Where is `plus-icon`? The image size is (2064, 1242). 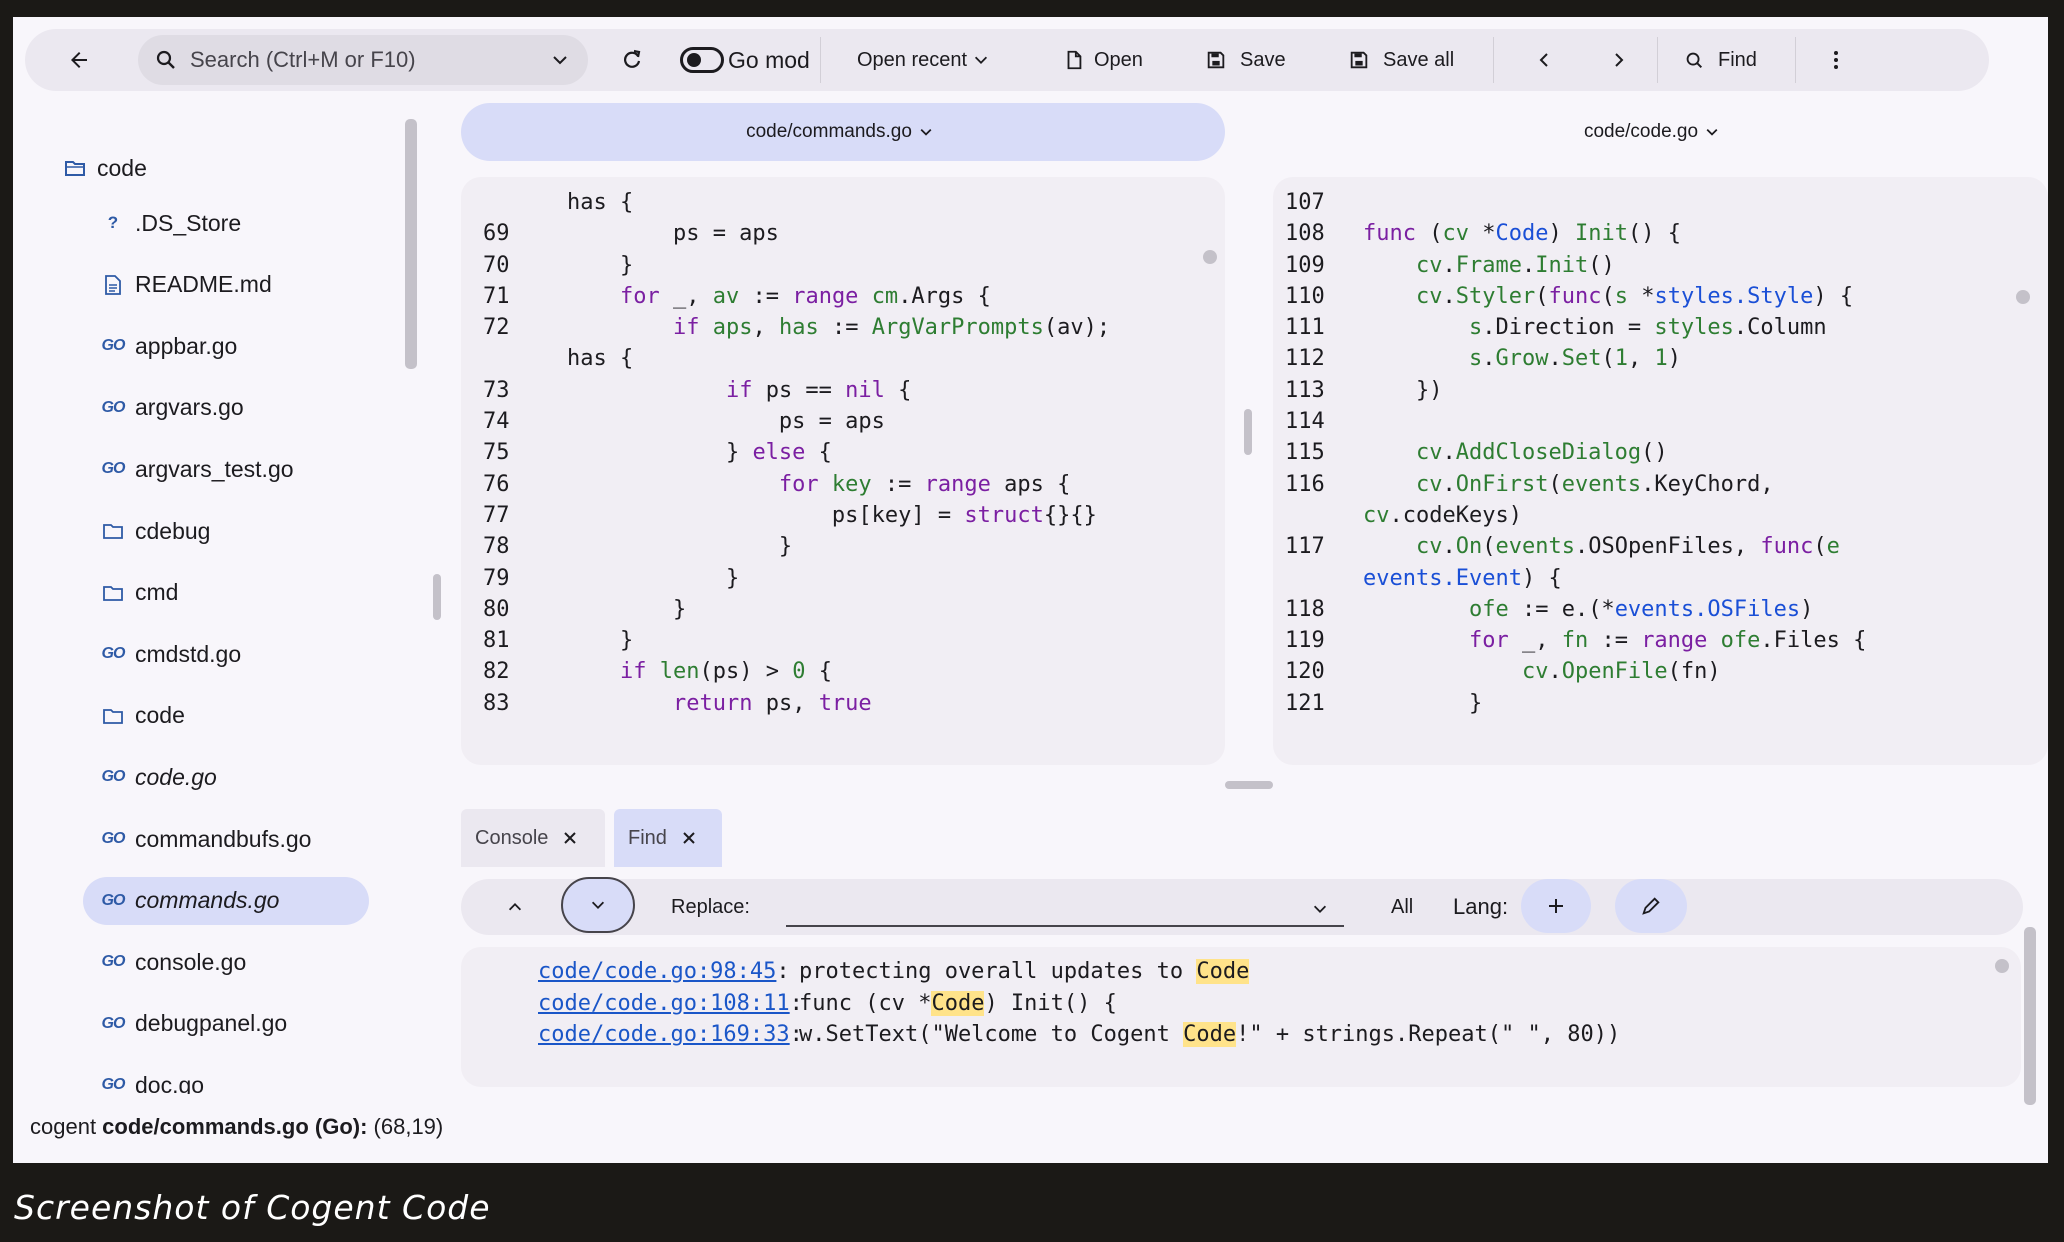 plus-icon is located at coordinates (1556, 906).